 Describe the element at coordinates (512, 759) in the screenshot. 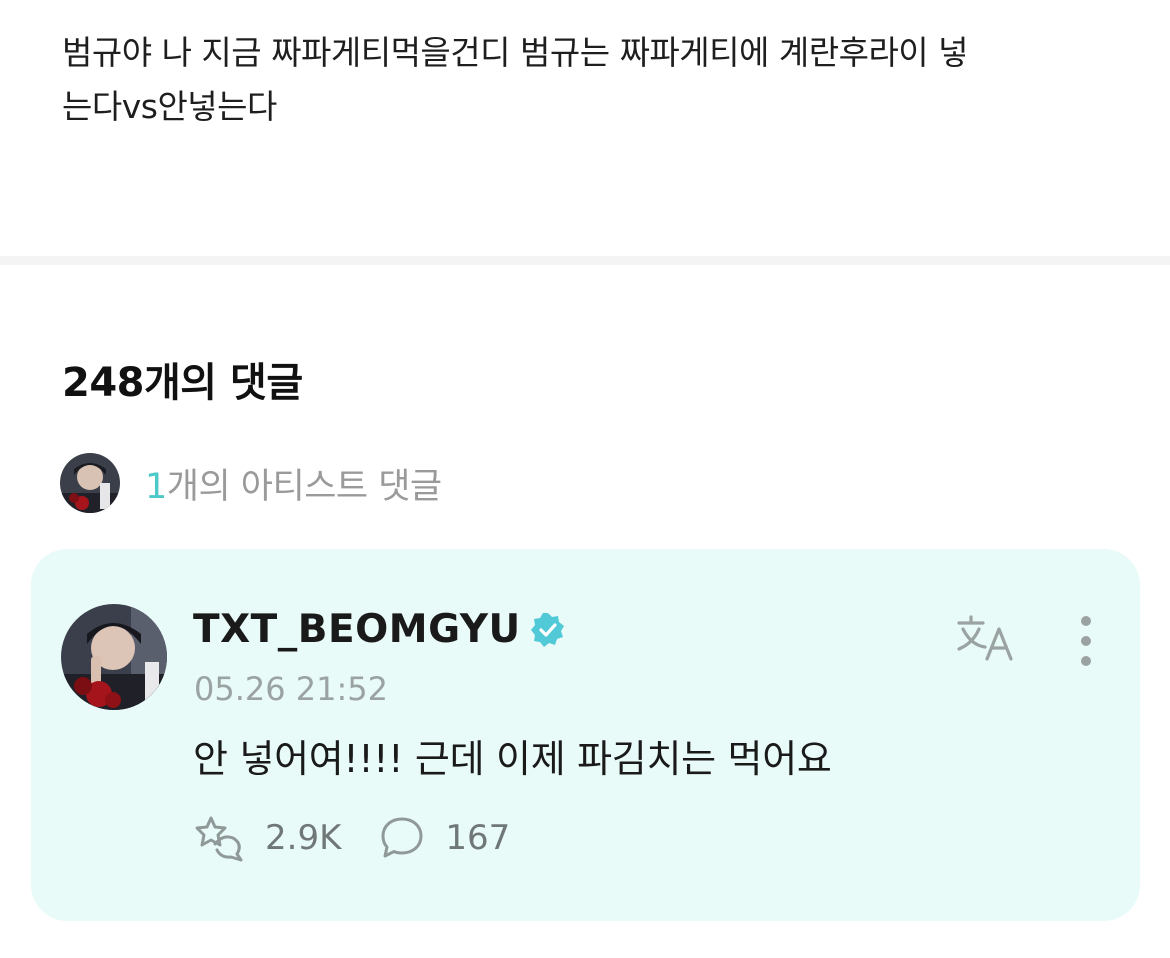

I see `comment-text: 안 넣어여!!!! 근데 이제 파김치는 먹어요` at that location.